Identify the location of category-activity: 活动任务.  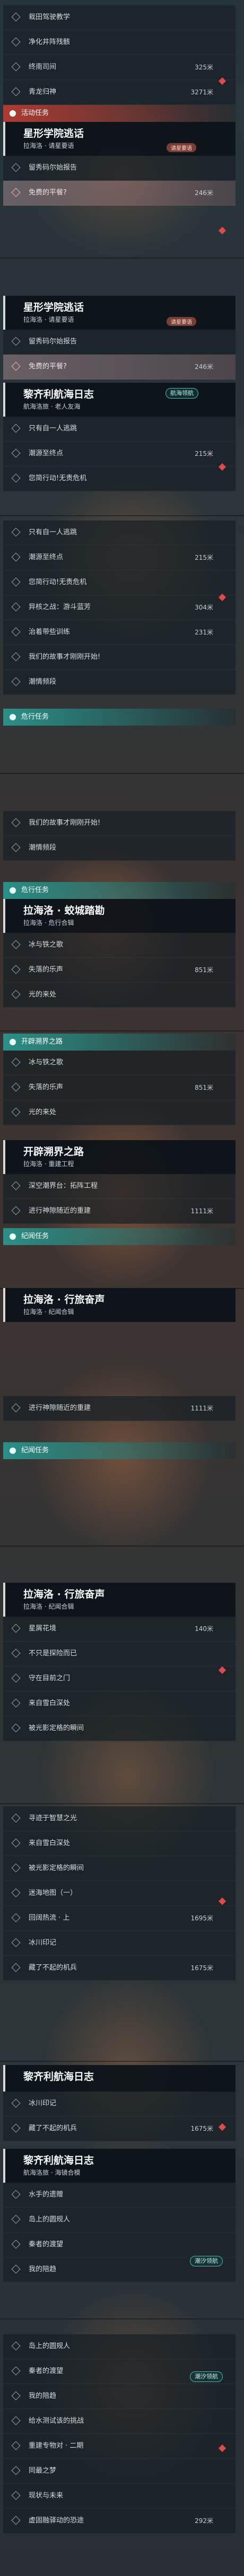
(120, 113).